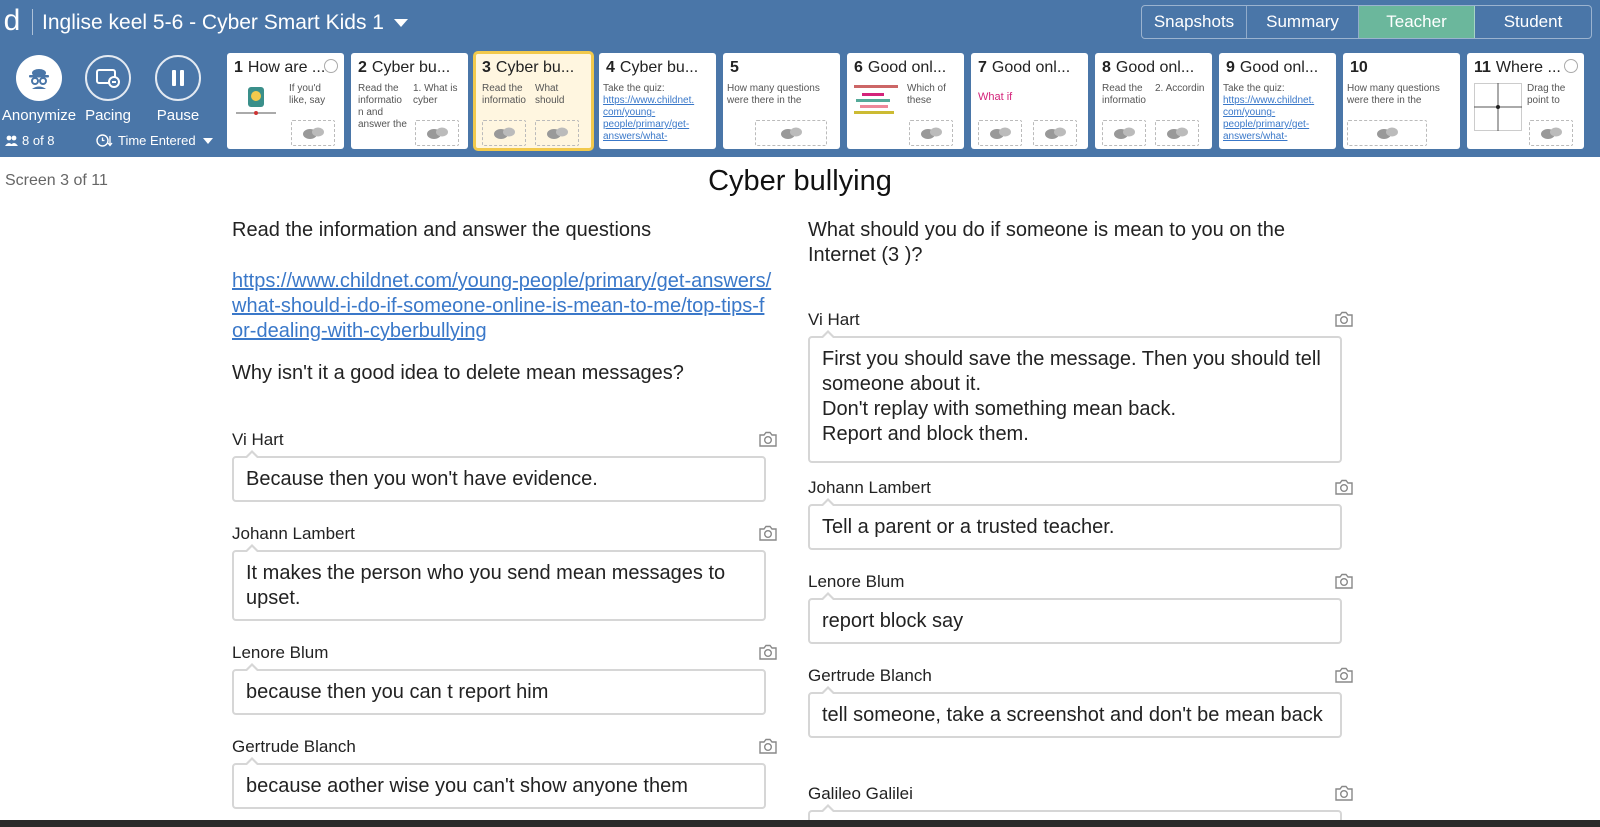 The width and height of the screenshot is (1600, 827). I want to click on screen-card-7: 7 Good onl... What if, so click(1029, 101).